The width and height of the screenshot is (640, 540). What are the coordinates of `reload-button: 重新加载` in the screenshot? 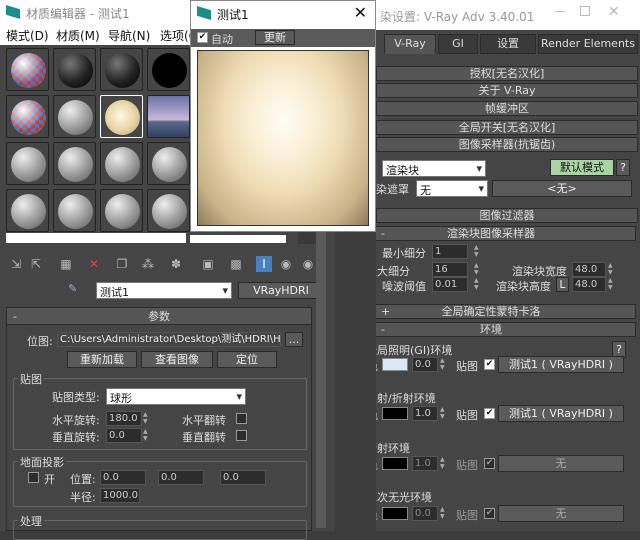 It's located at (102, 359).